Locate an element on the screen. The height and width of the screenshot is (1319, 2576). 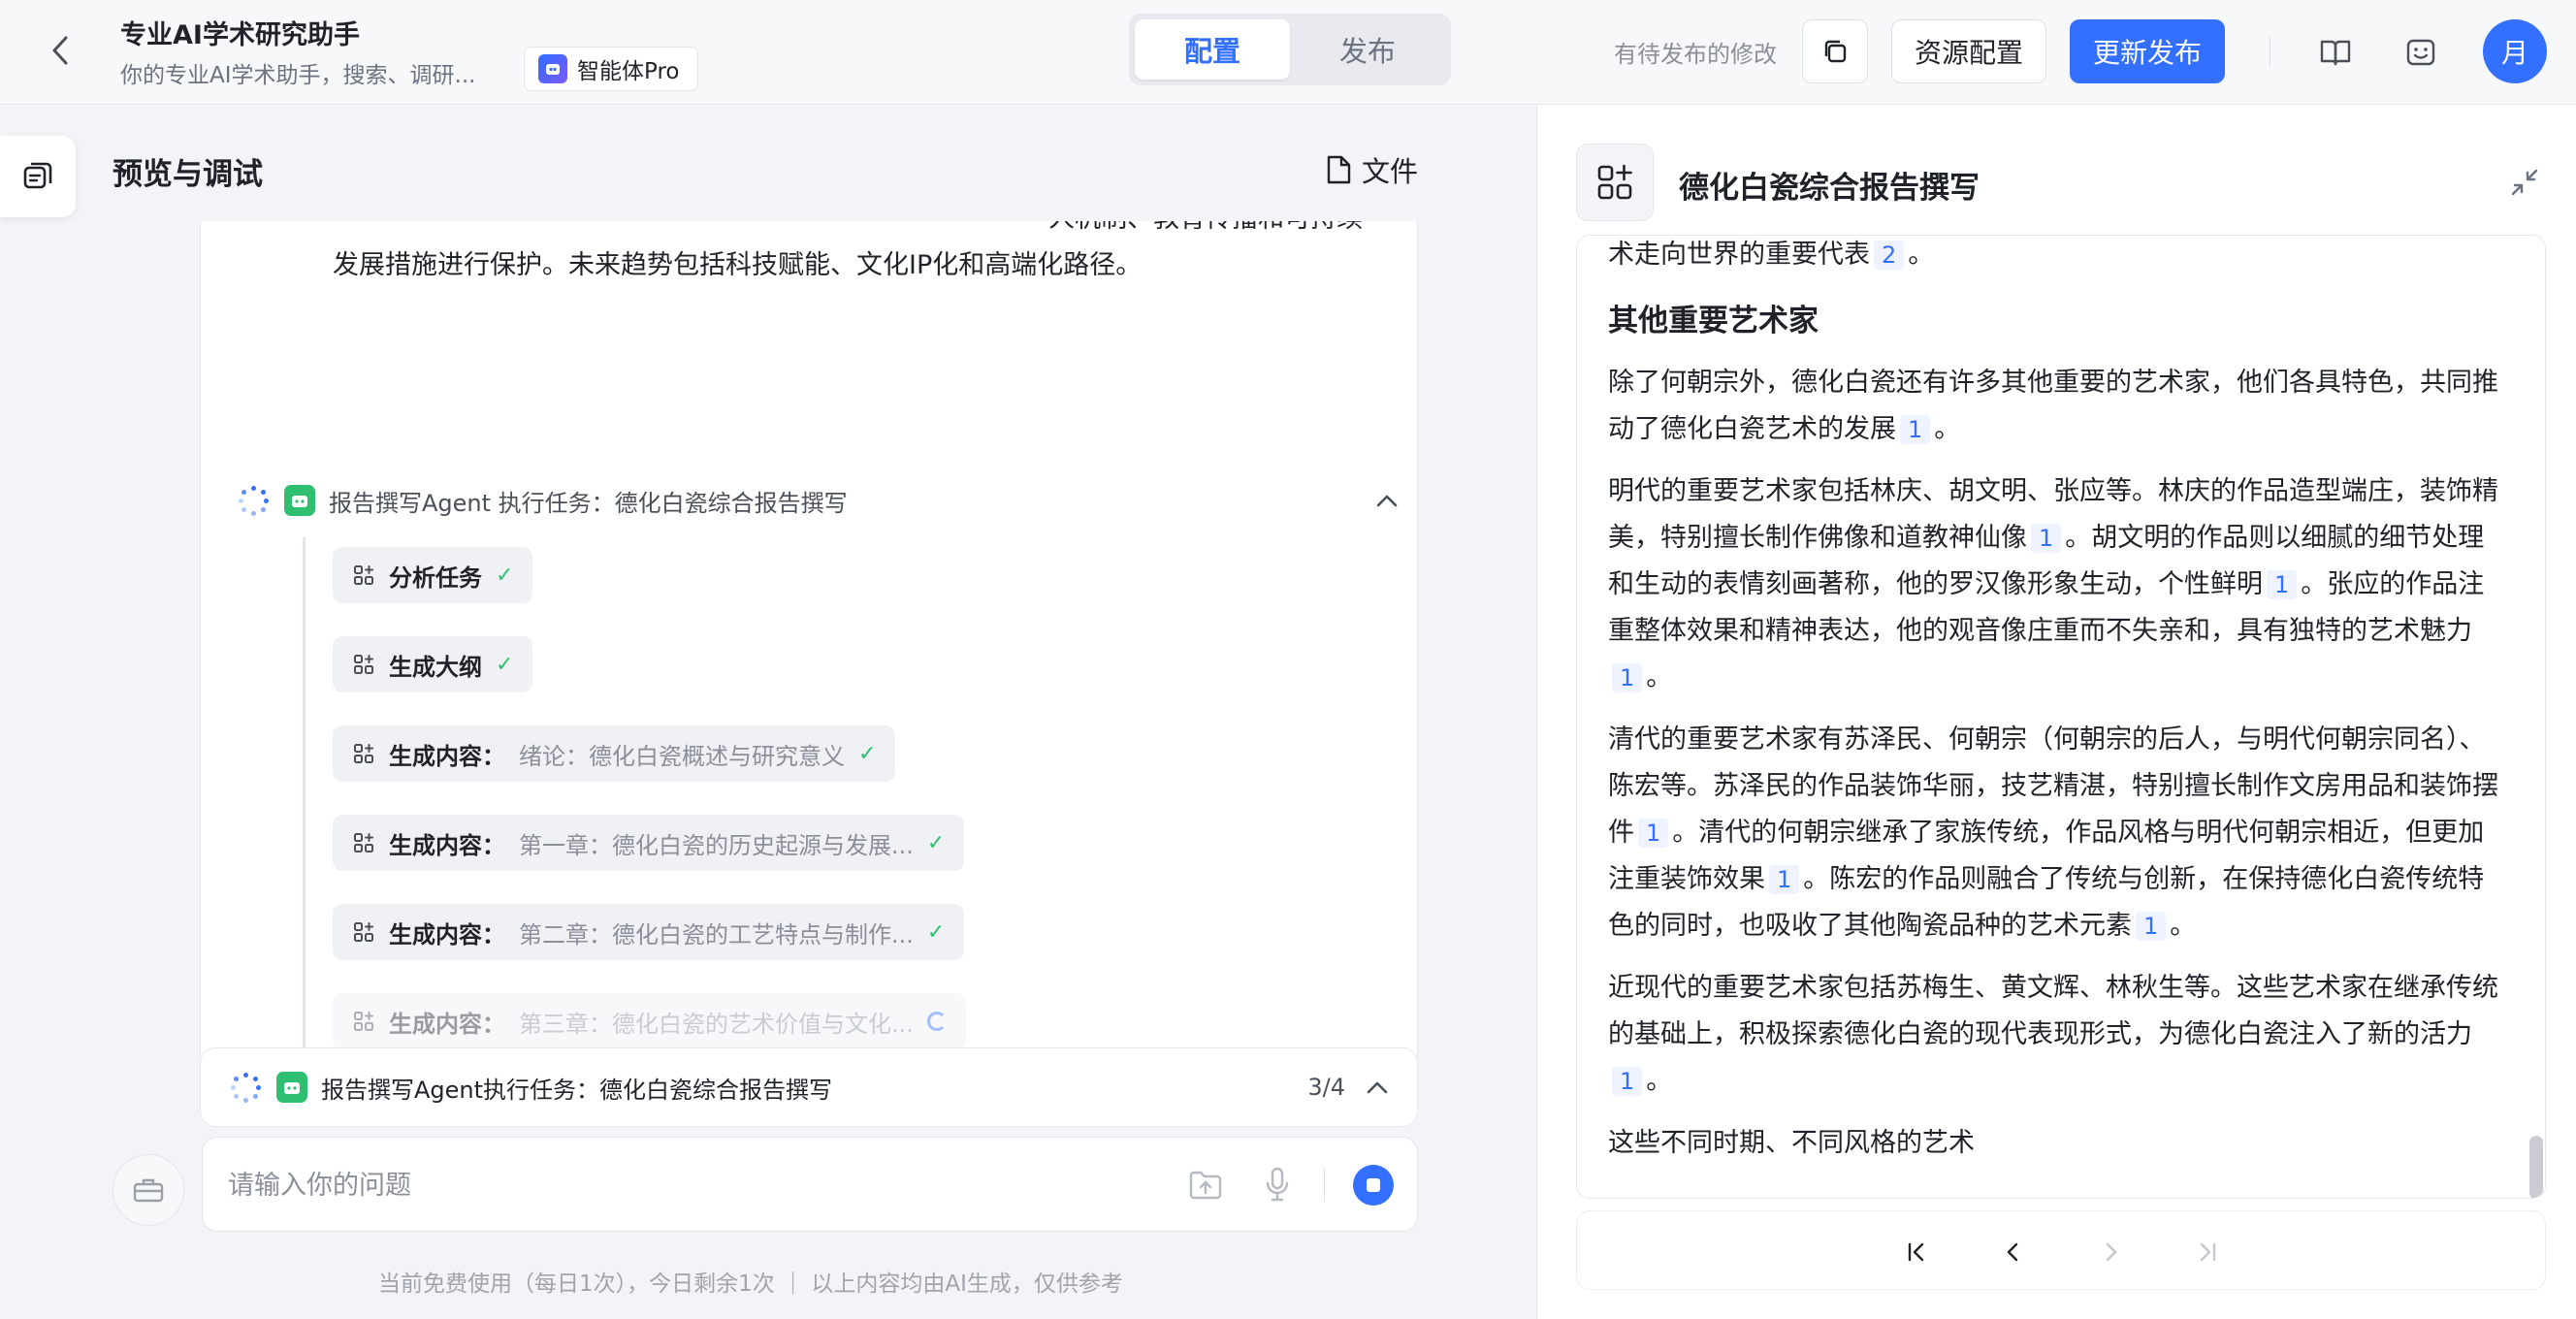
stop-generation-button is located at coordinates (1373, 1186).